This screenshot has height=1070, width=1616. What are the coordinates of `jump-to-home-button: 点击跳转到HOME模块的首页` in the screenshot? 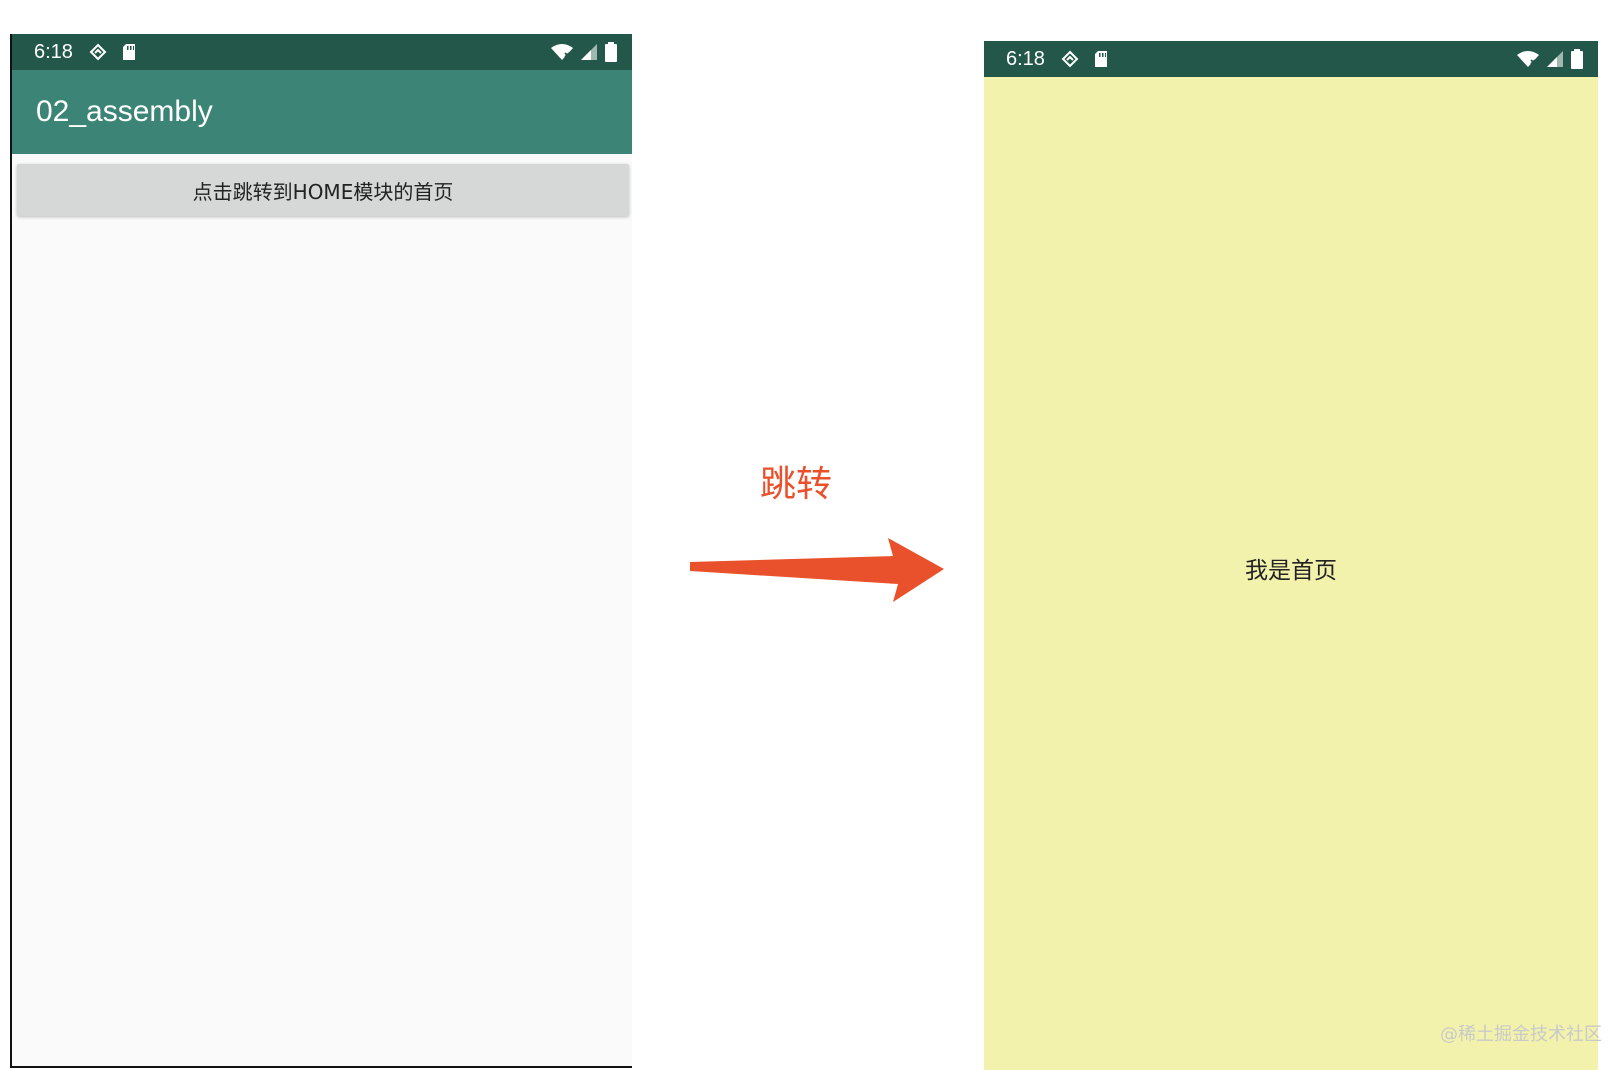 It's located at (323, 190).